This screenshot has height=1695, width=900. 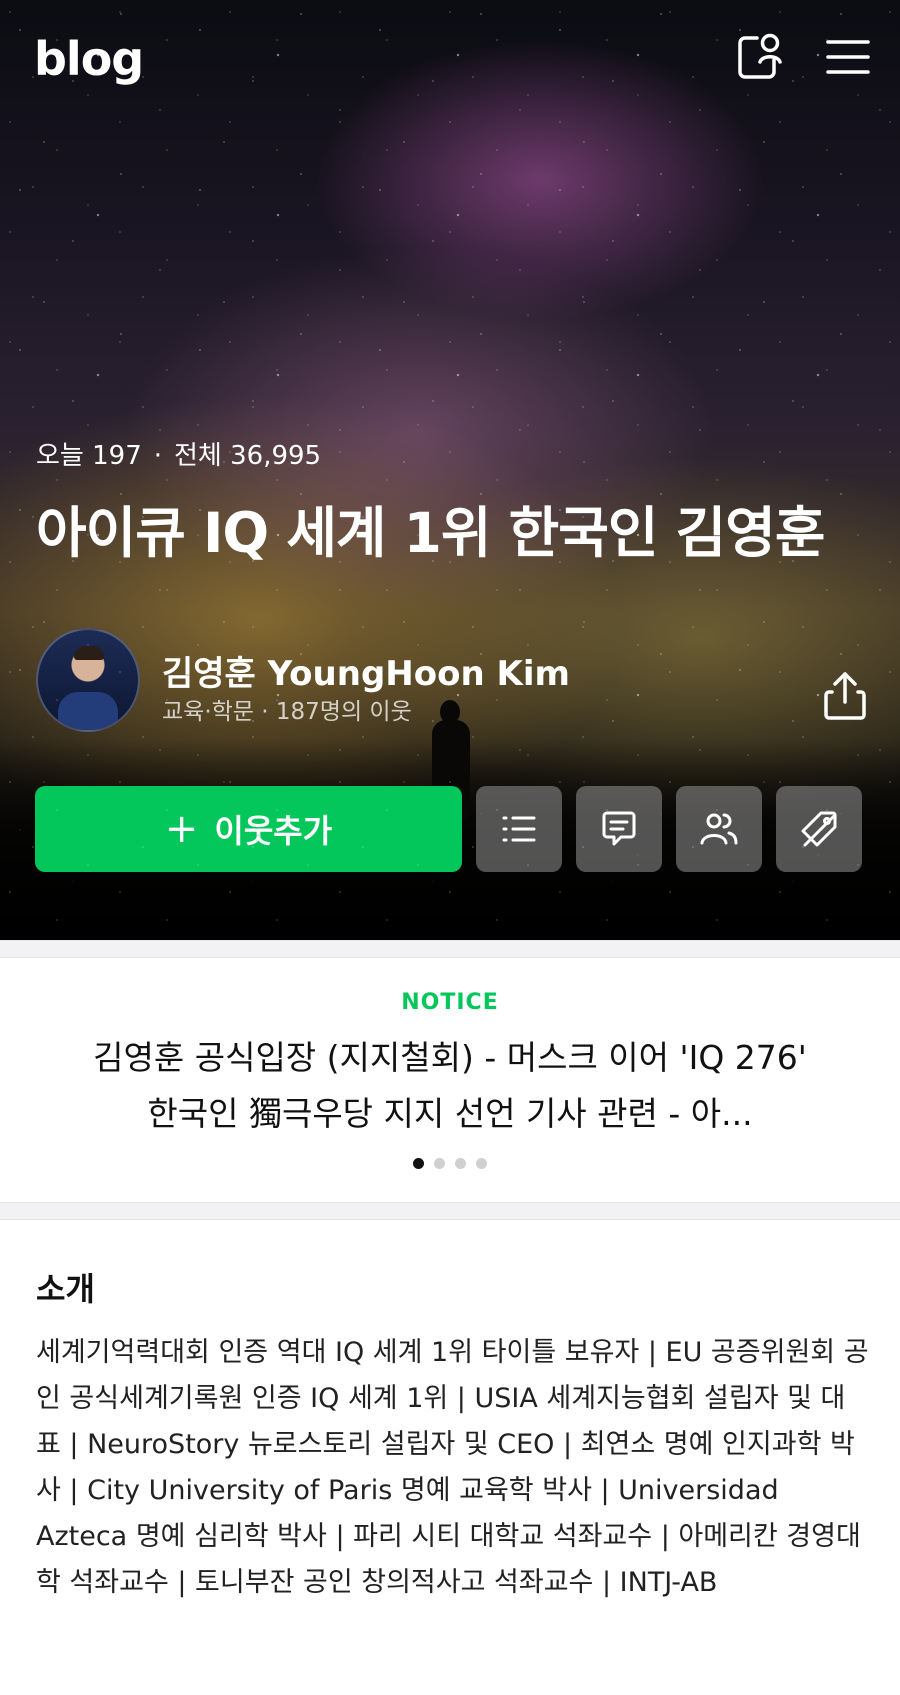 What do you see at coordinates (848, 56) in the screenshot?
I see `menu-icon` at bounding box center [848, 56].